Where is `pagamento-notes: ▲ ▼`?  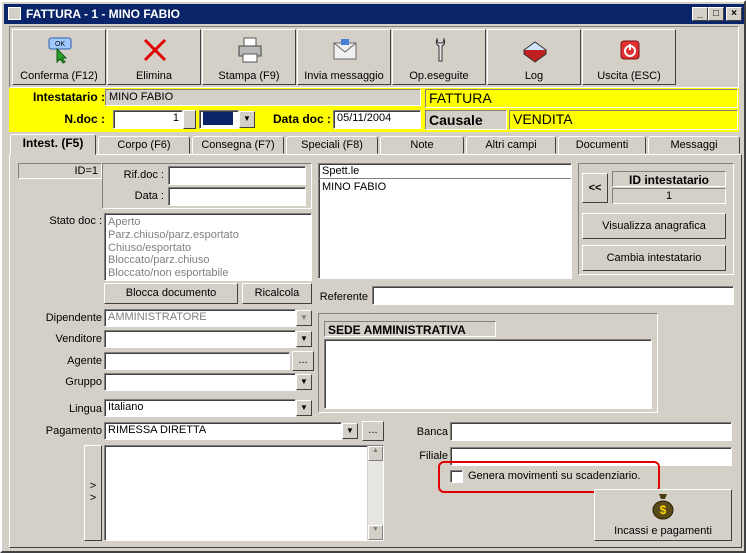
pagamento-notes: ▲ ▼ is located at coordinates (244, 493).